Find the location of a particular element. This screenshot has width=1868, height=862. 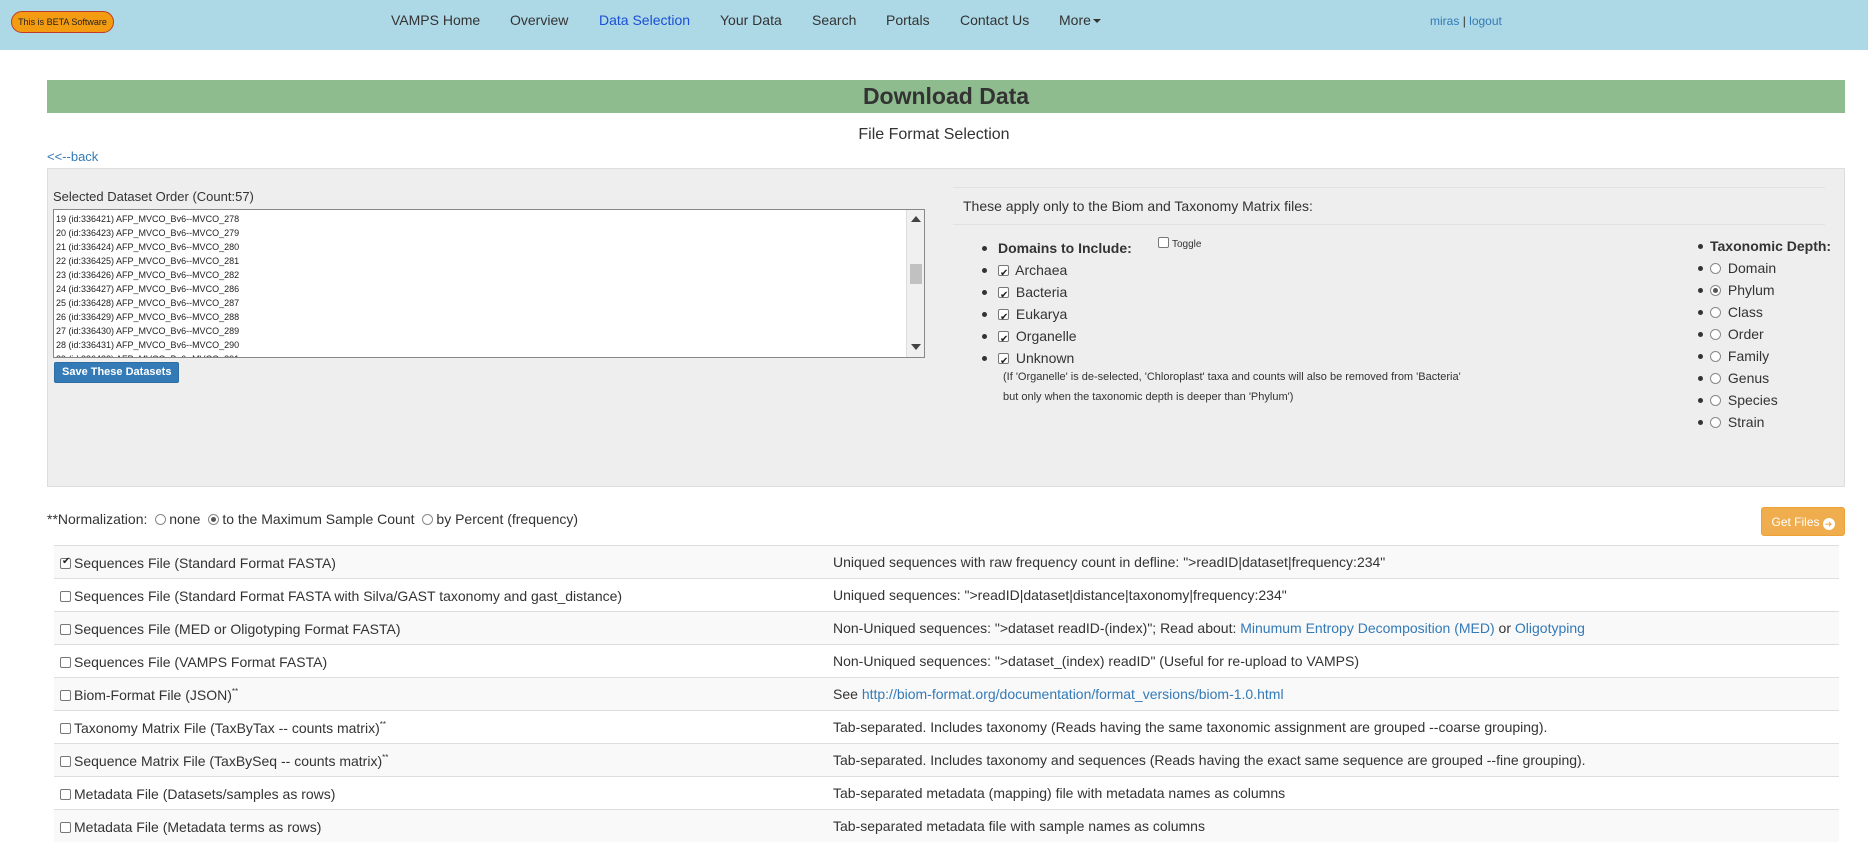

dataset-row: 24 (id:336427) AFP_MVCO_Bv6--MVCO_286 is located at coordinates (480, 289).